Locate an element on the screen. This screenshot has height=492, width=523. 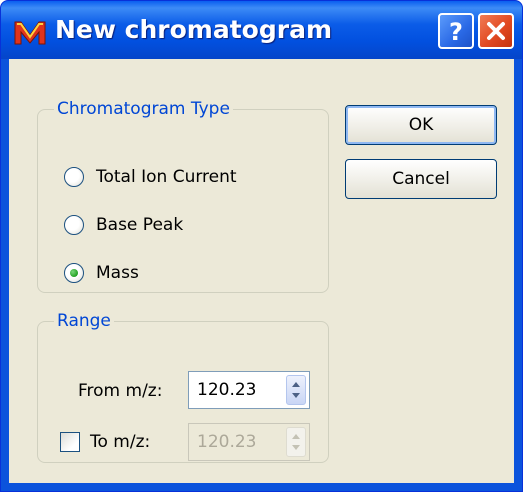
from-mz-value: 120.23 is located at coordinates (226, 390).